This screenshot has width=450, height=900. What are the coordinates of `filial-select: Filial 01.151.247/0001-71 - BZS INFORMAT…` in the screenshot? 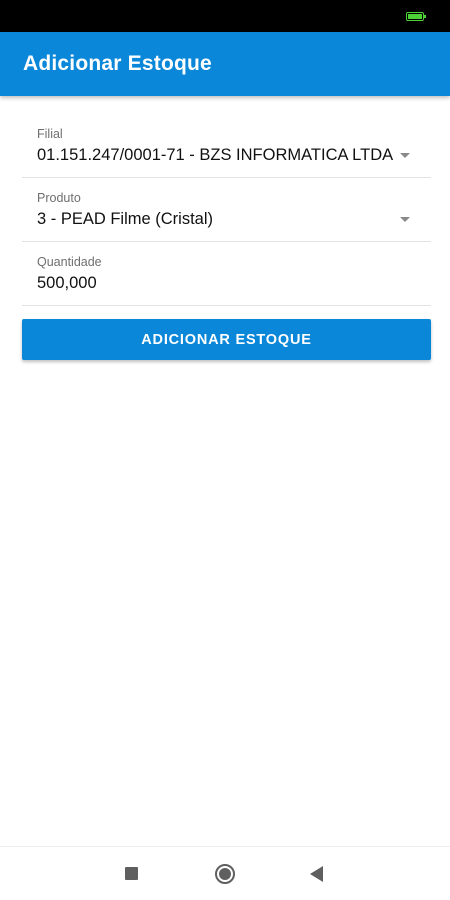 It's located at (226, 146).